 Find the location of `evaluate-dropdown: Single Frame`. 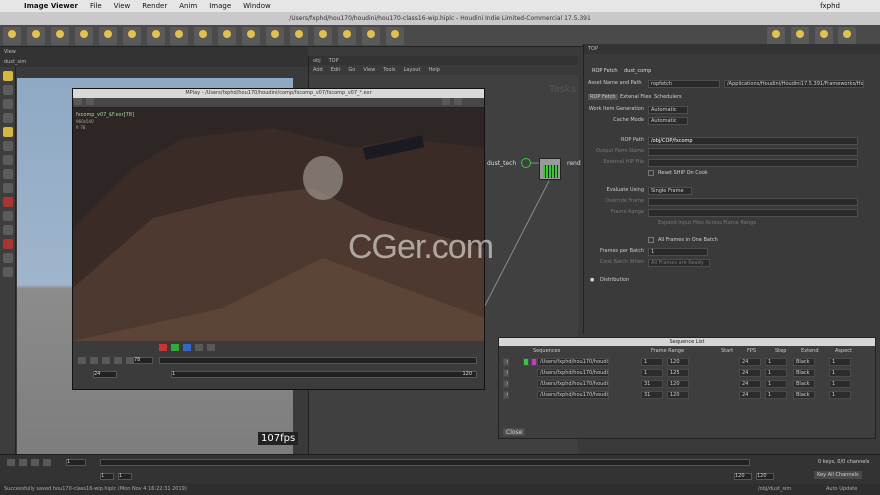

evaluate-dropdown: Single Frame is located at coordinates (670, 191).